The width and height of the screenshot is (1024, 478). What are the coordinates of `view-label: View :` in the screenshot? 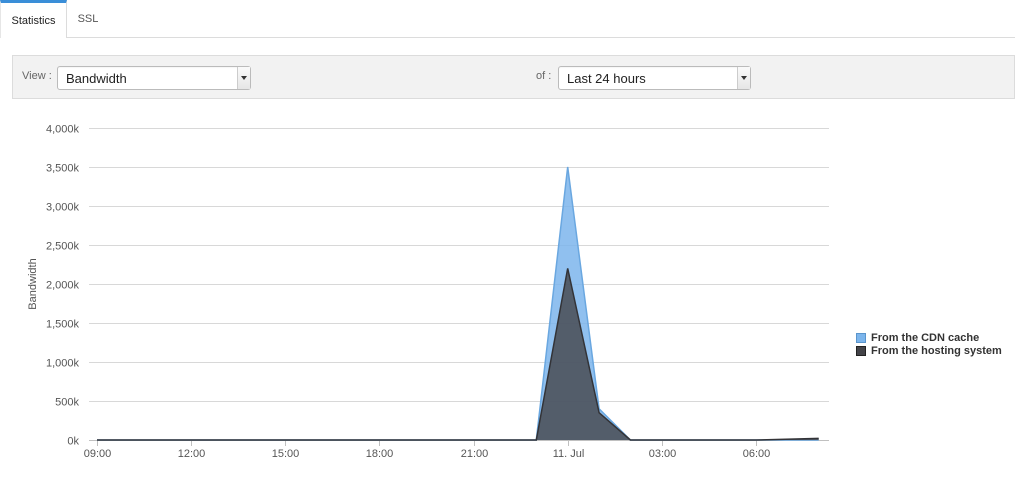 It's located at (37, 76).